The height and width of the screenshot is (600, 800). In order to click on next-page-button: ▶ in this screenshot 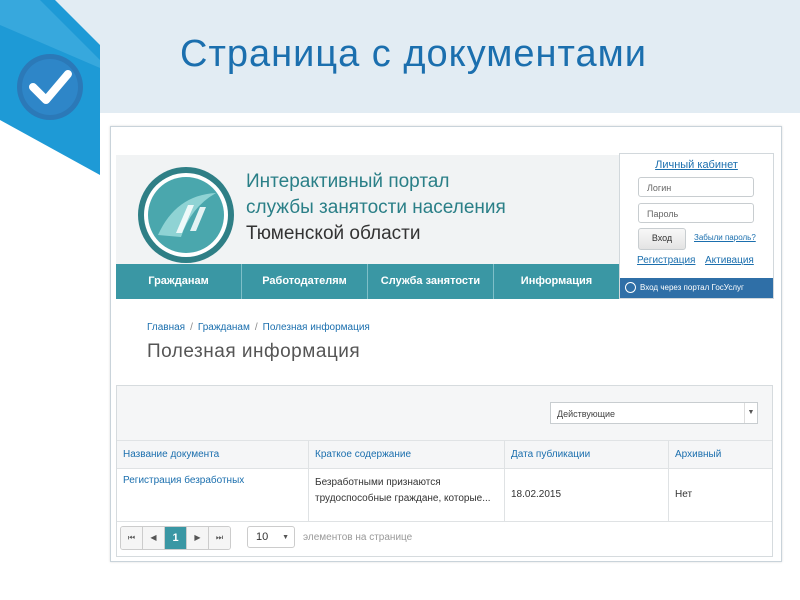, I will do `click(198, 538)`.